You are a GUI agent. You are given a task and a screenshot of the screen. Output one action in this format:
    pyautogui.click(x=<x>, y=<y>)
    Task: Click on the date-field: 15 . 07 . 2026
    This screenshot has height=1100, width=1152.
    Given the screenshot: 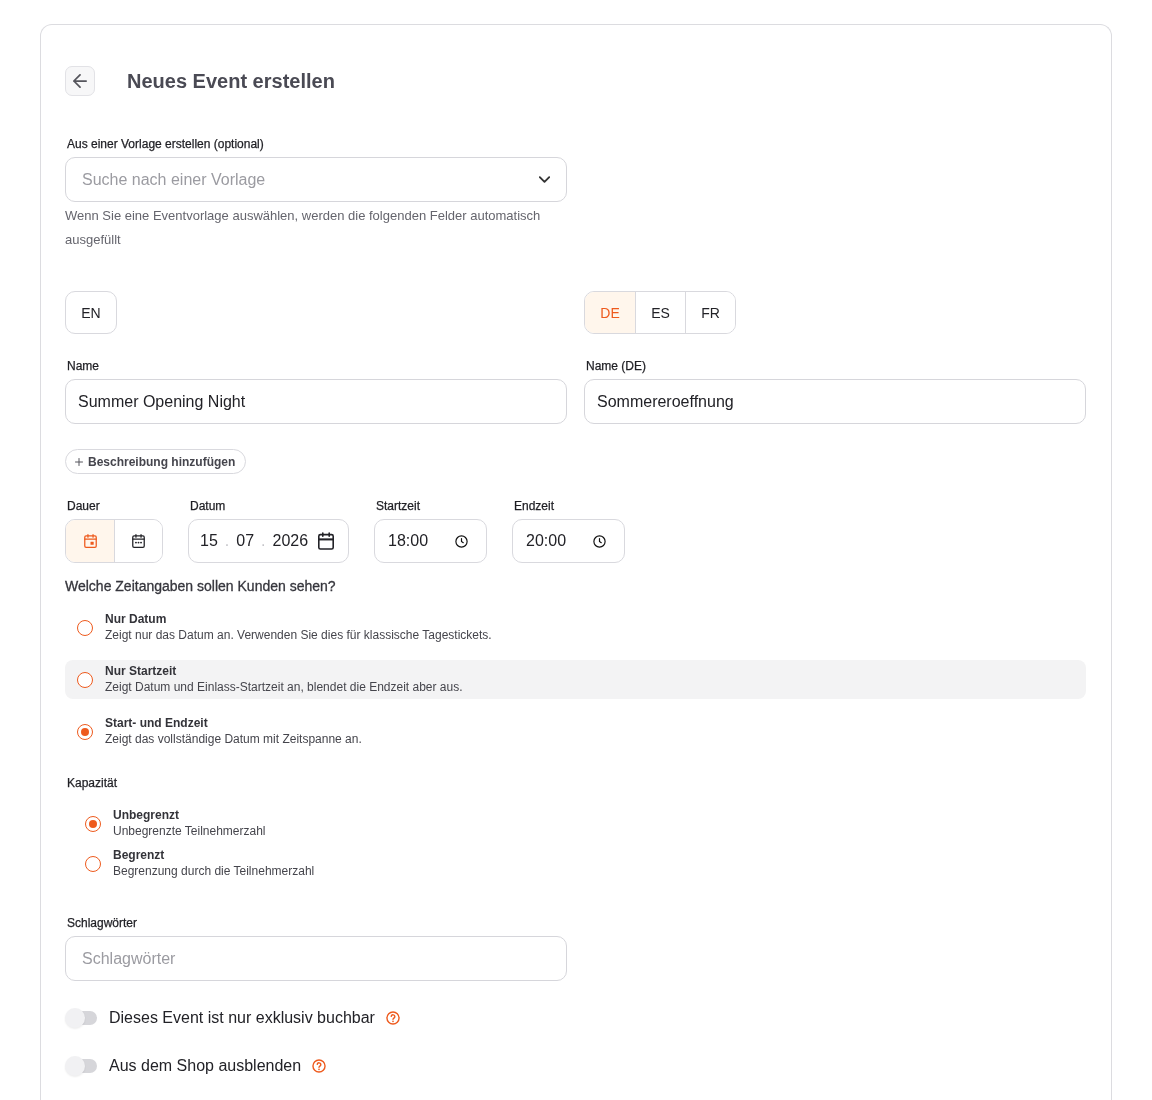 What is the action you would take?
    pyautogui.click(x=268, y=541)
    